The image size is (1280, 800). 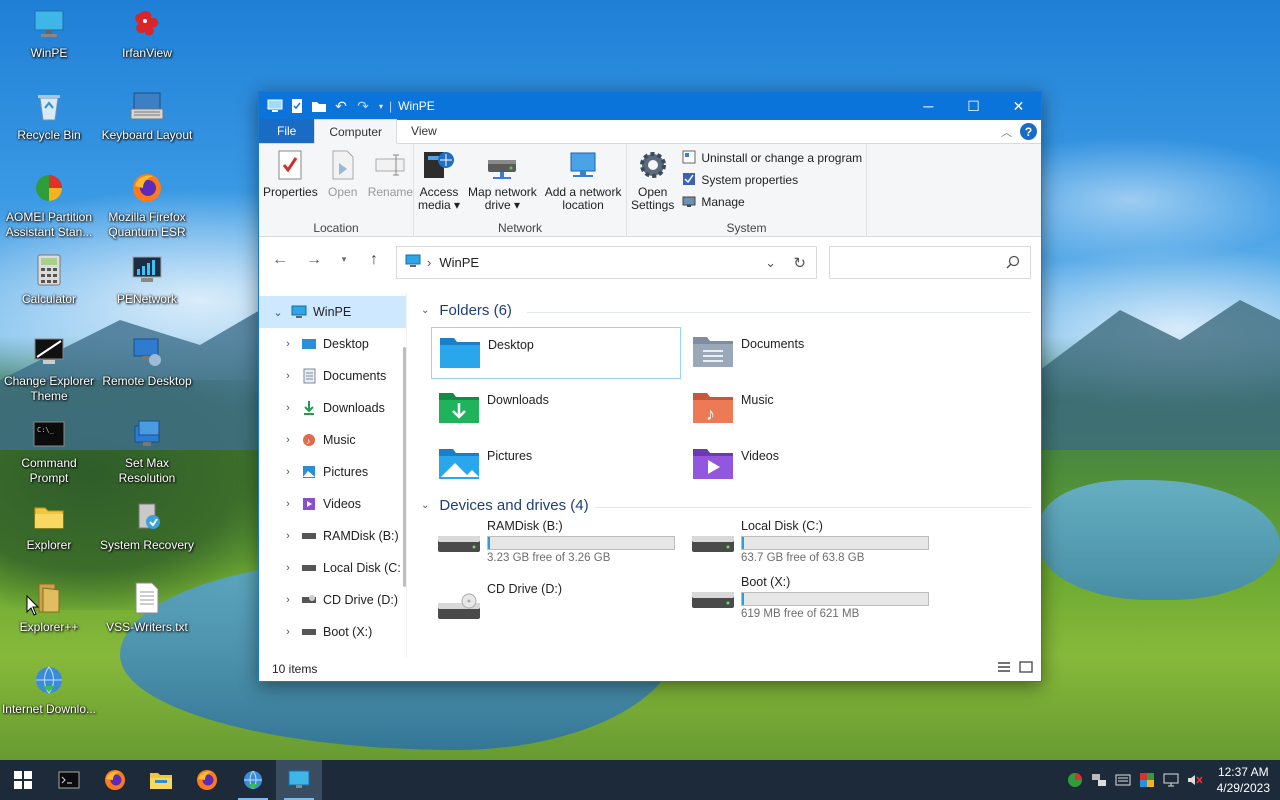 What do you see at coordinates (1243, 780) in the screenshot?
I see `clock: 12:37 AM 4/29/2023` at bounding box center [1243, 780].